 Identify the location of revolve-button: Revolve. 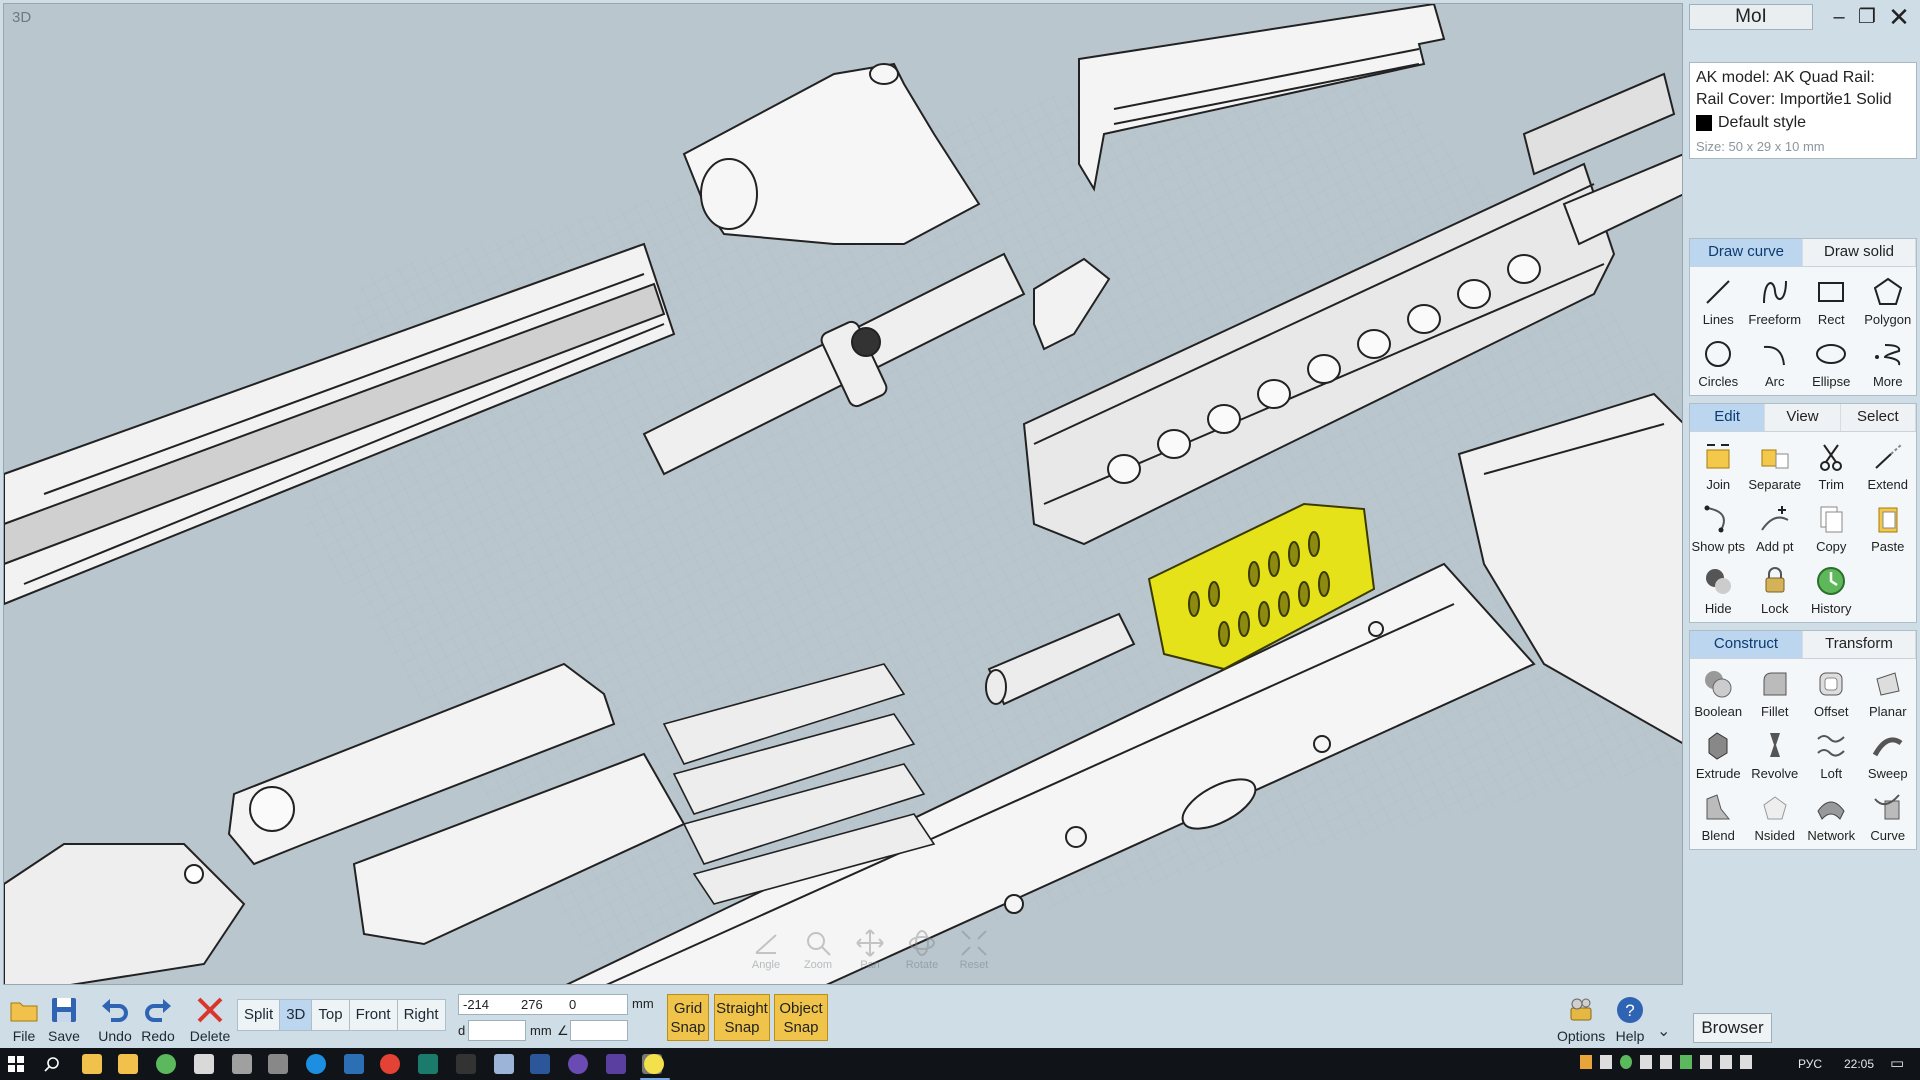
(1775, 754).